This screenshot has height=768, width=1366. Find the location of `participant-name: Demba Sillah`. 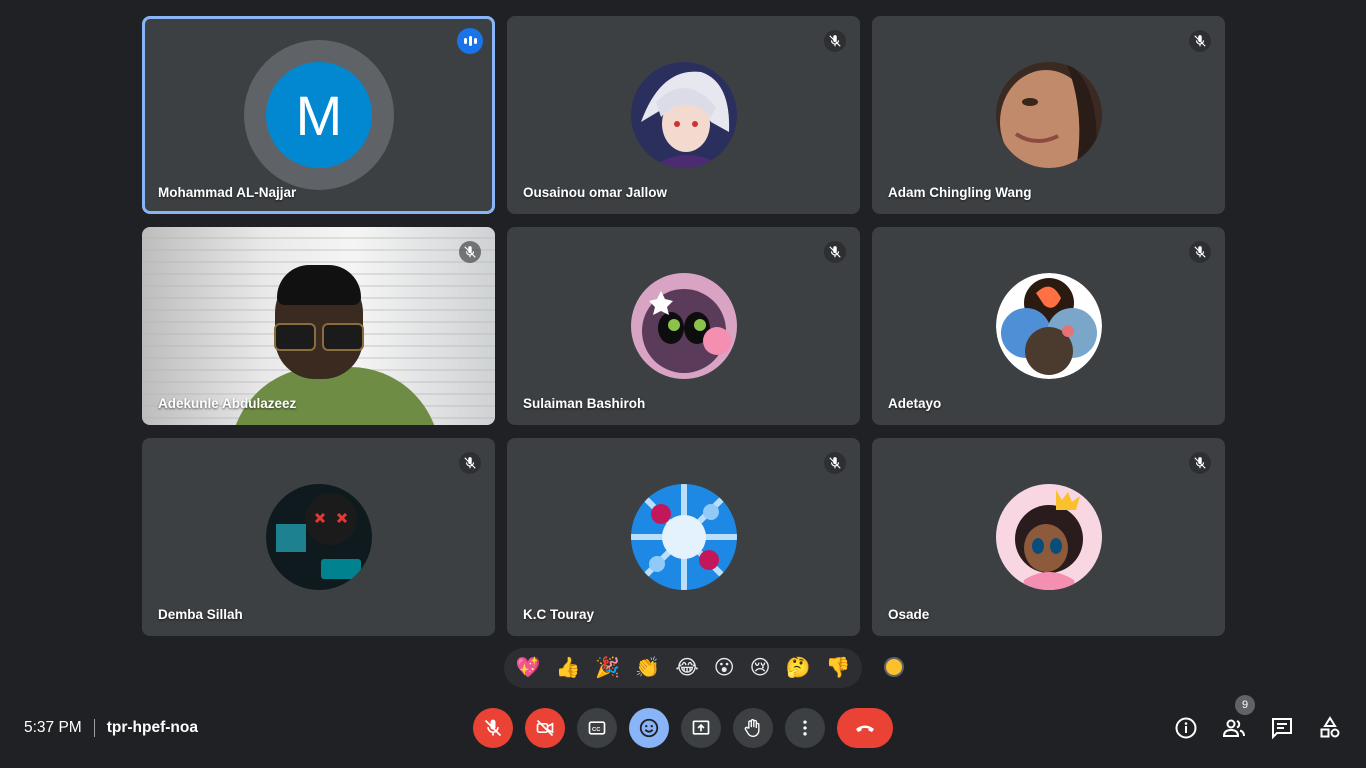

participant-name: Demba Sillah is located at coordinates (200, 614).